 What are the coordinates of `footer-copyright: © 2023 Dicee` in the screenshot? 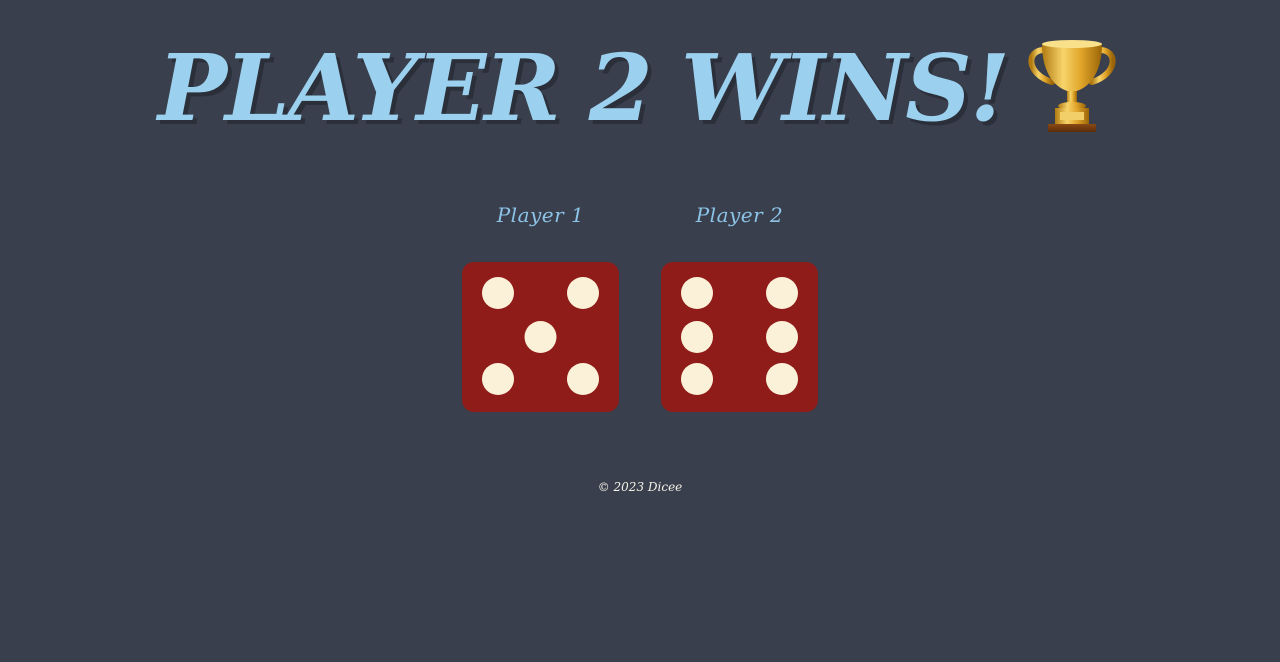 It's located at (640, 487).